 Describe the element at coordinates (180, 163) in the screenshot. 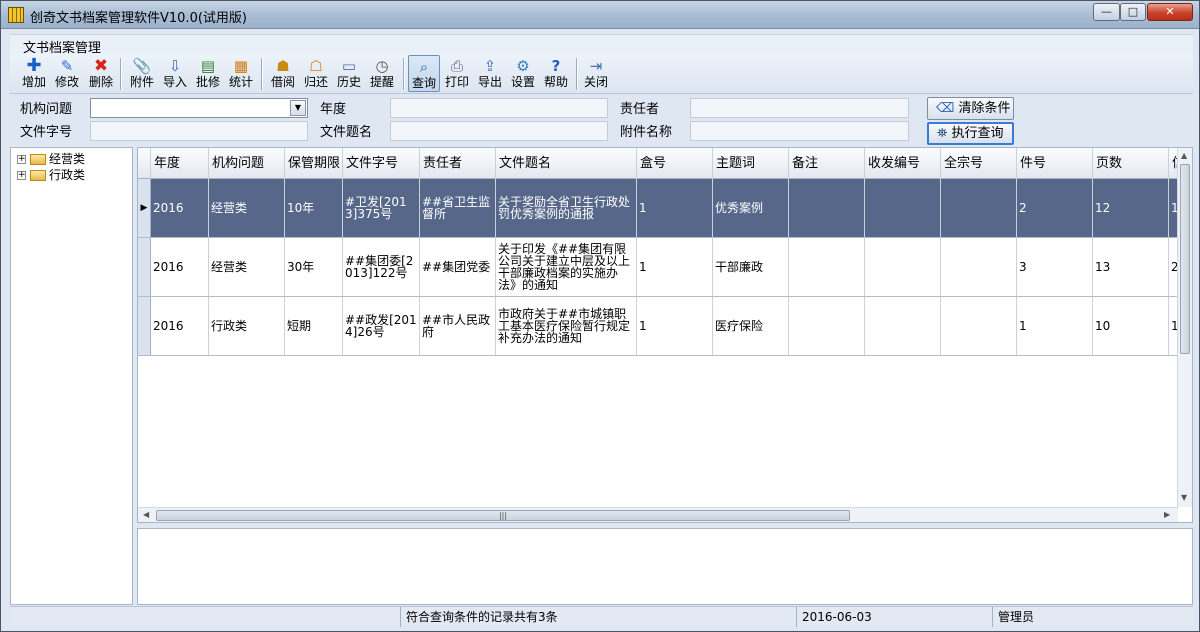

I see `column-header: 年度` at that location.